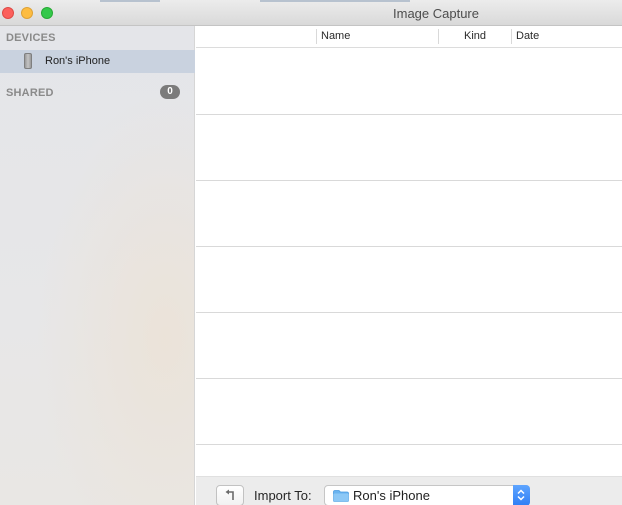 This screenshot has height=505, width=622. I want to click on devices-header: DEVICES, so click(31, 38).